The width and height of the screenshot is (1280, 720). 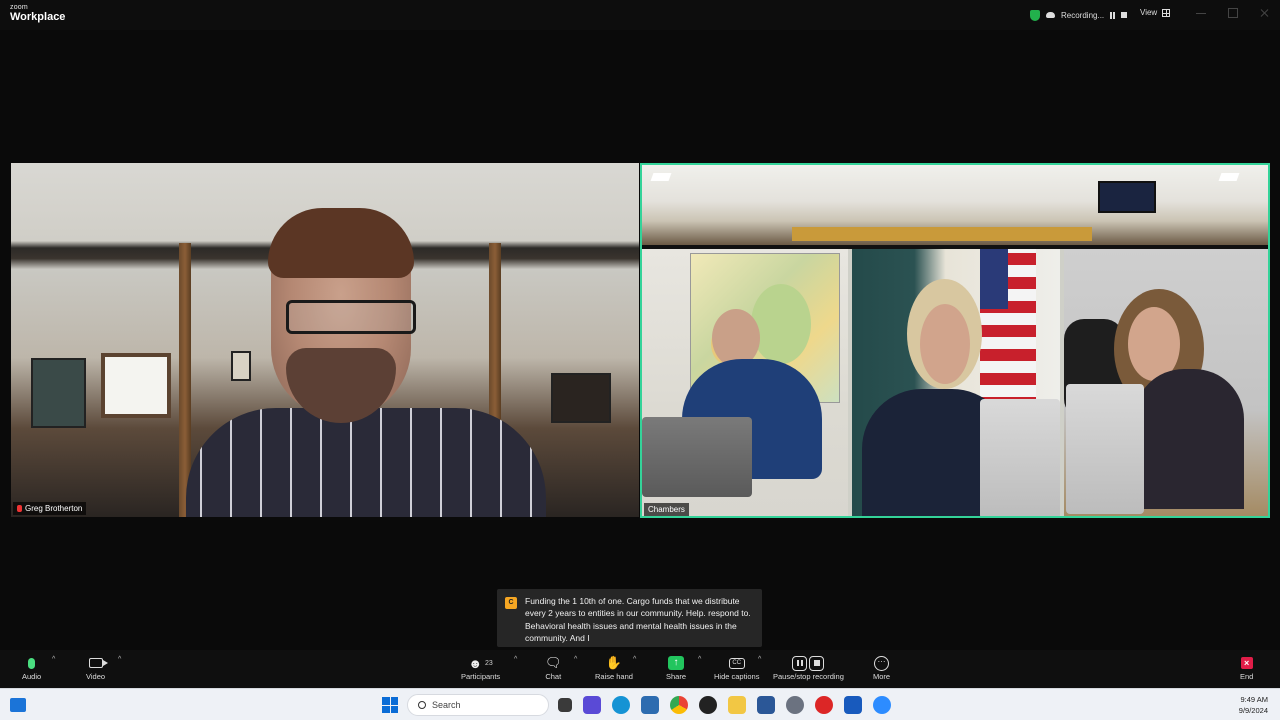 I want to click on hand-icon: ✋, so click(x=614, y=662).